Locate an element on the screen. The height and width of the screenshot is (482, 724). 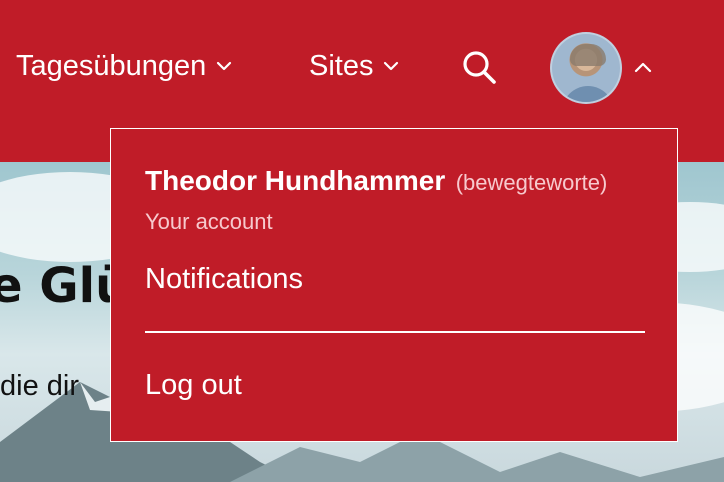
menu-divider is located at coordinates (395, 332).